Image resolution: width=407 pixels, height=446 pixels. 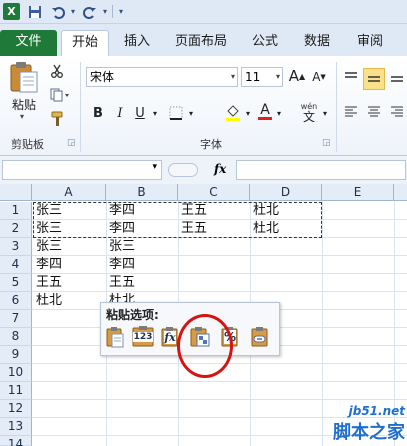 What do you see at coordinates (16, 355) in the screenshot?
I see `row-header: 9` at bounding box center [16, 355].